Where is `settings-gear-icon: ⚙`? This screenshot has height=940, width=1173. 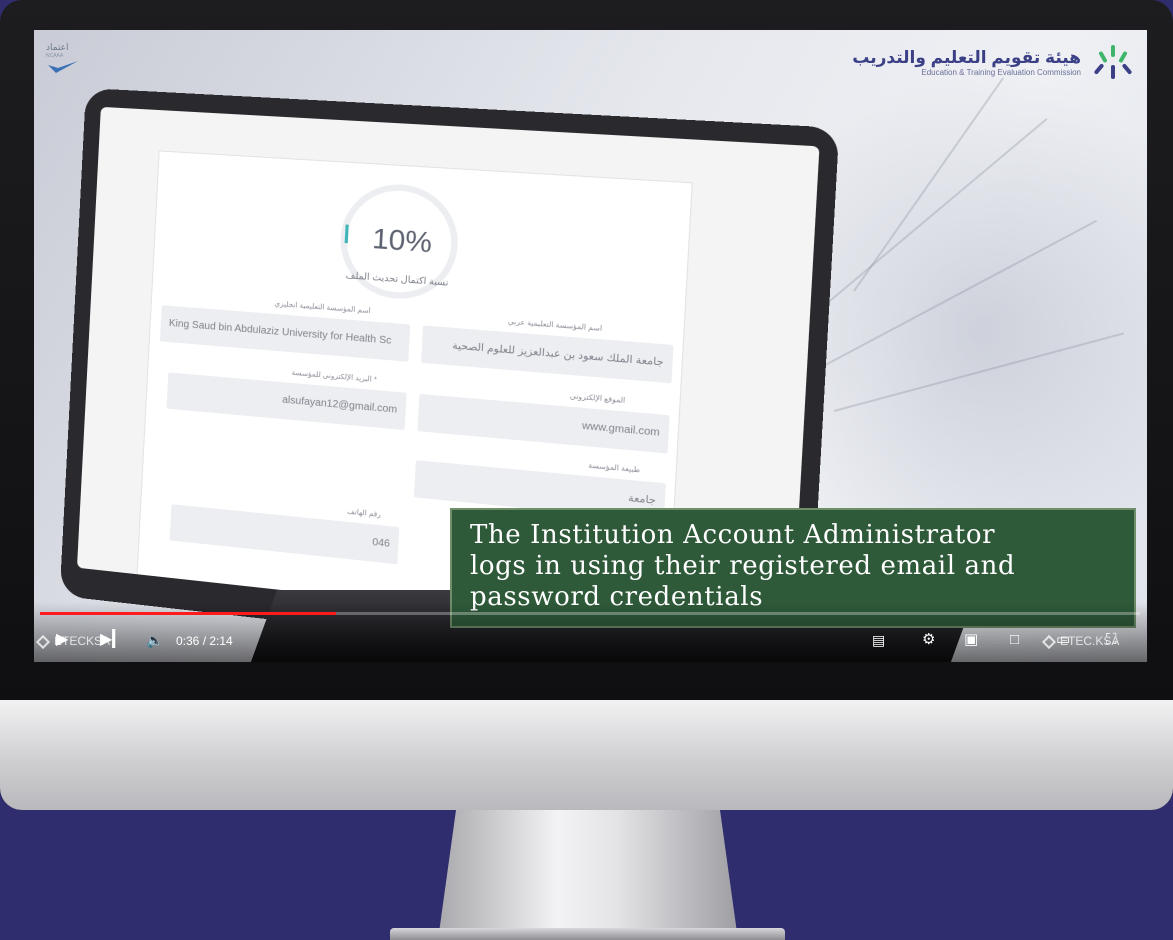
settings-gear-icon: ⚙ is located at coordinates (928, 640).